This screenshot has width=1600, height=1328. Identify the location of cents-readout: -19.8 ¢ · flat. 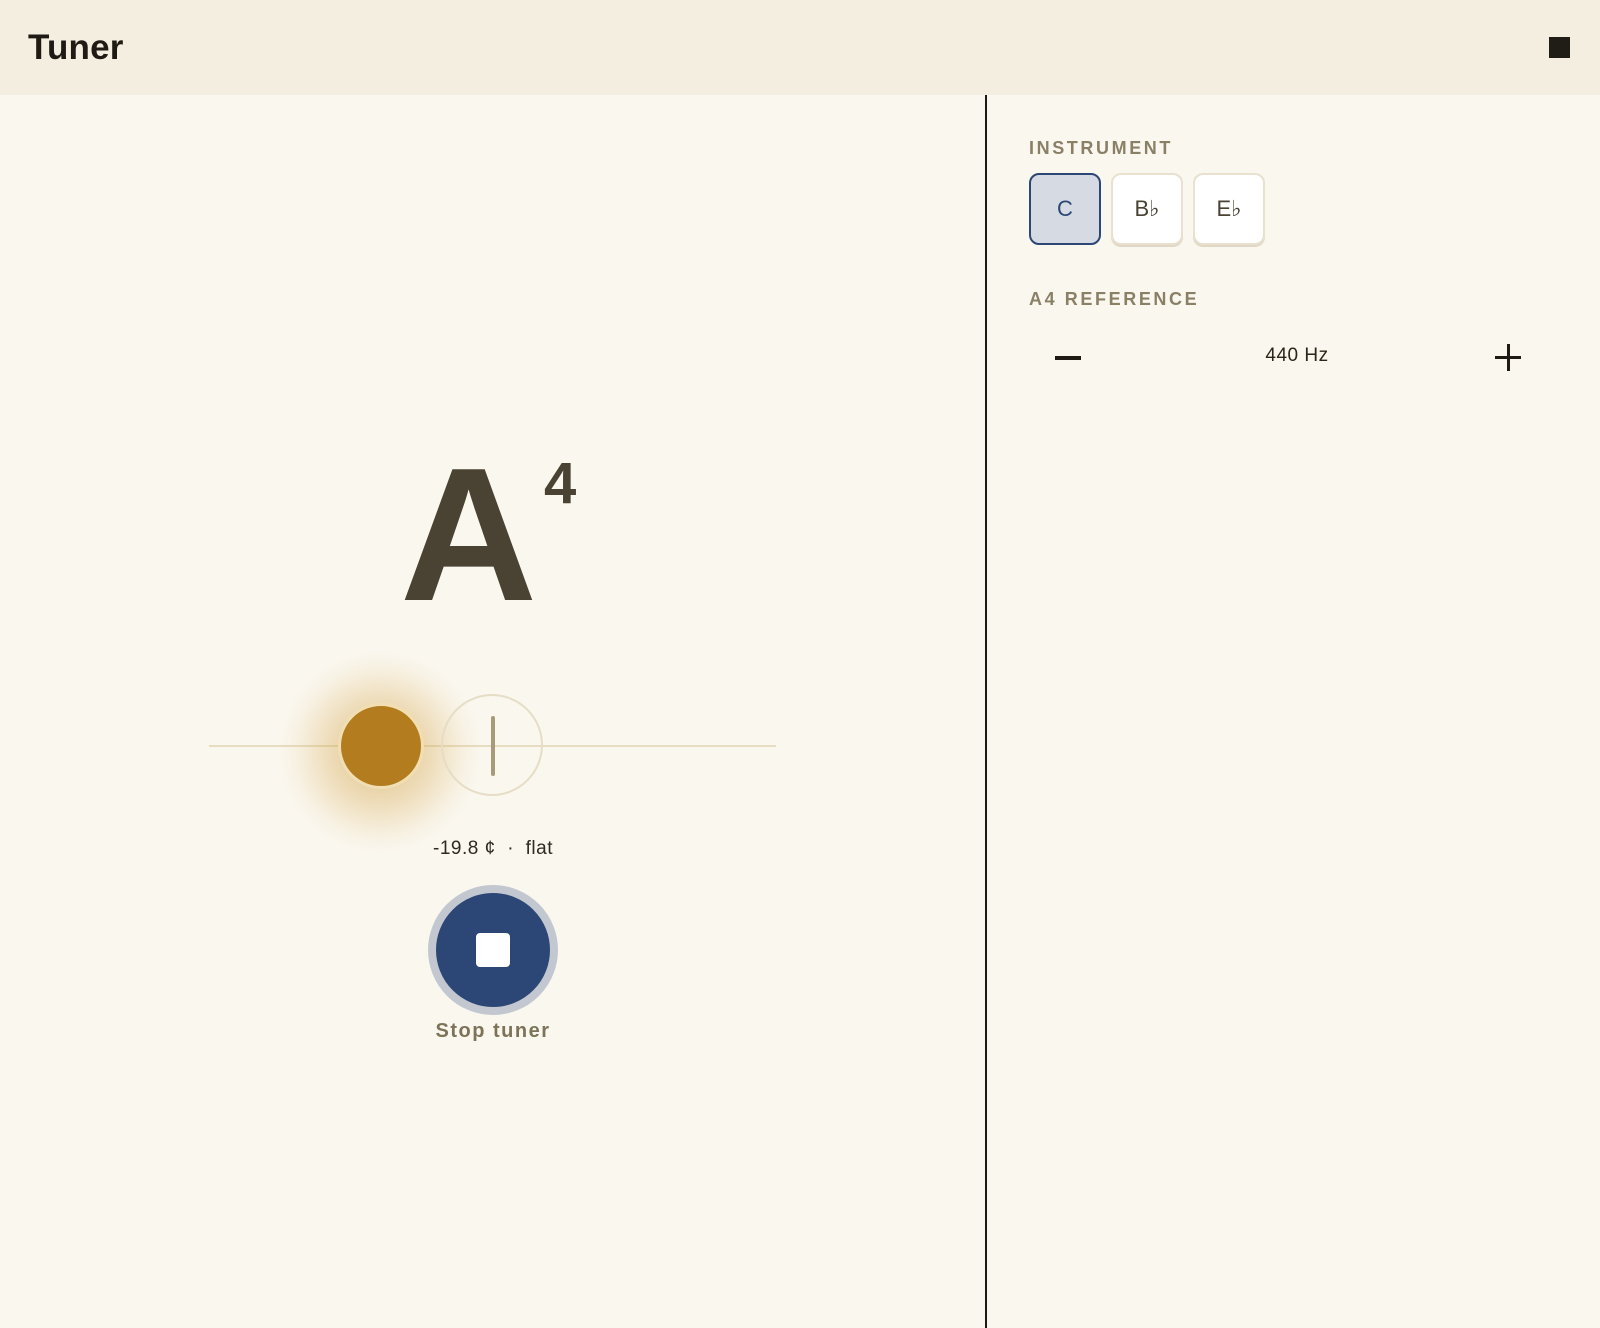
(493, 849).